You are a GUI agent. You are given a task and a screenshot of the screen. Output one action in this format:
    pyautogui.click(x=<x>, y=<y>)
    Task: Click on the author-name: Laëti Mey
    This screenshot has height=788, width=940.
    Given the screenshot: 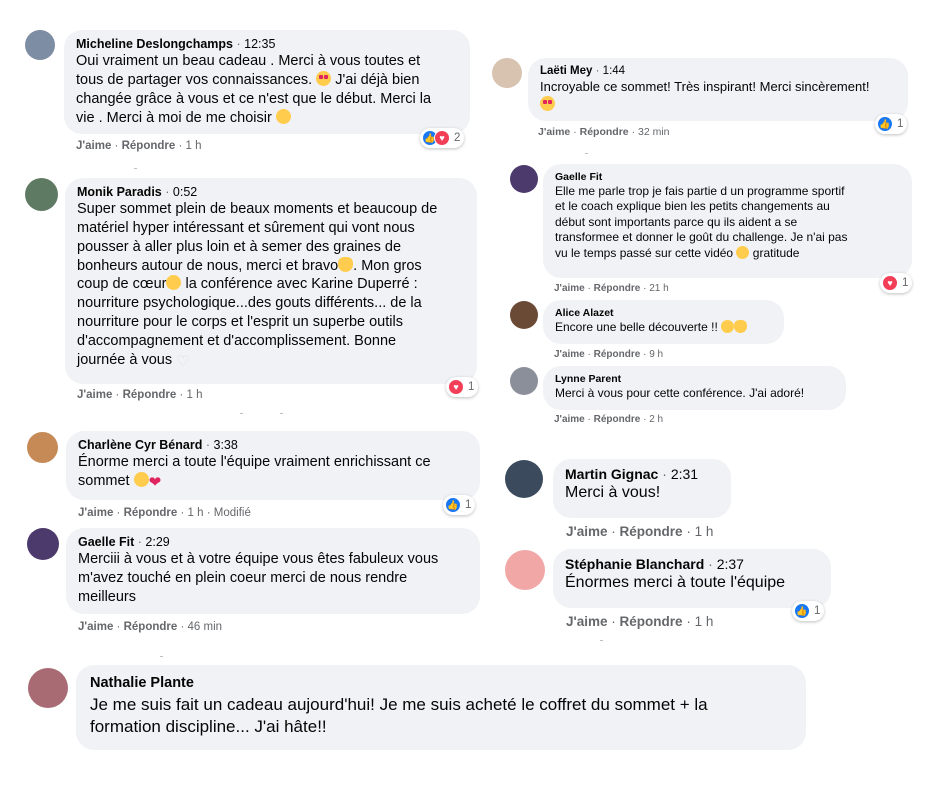 What is the action you would take?
    pyautogui.click(x=566, y=71)
    